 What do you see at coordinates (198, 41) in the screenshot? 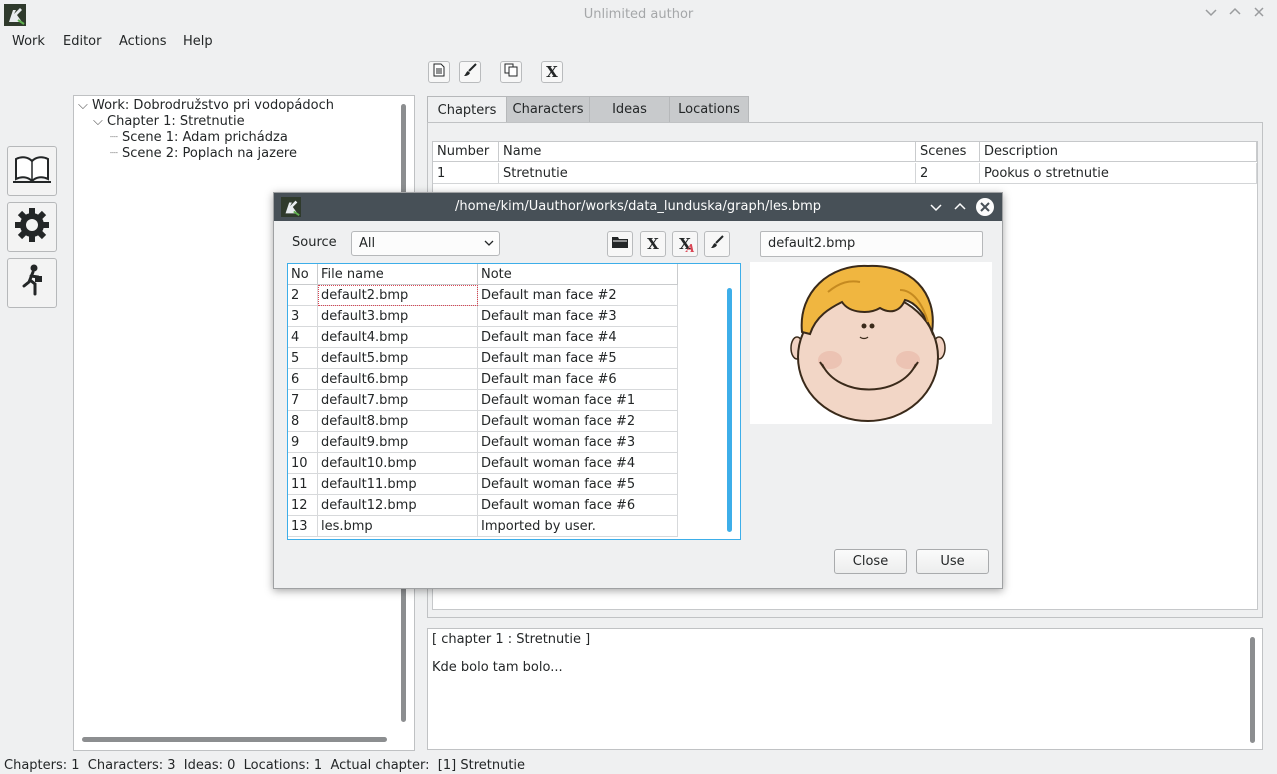
I see `menu-help: Help` at bounding box center [198, 41].